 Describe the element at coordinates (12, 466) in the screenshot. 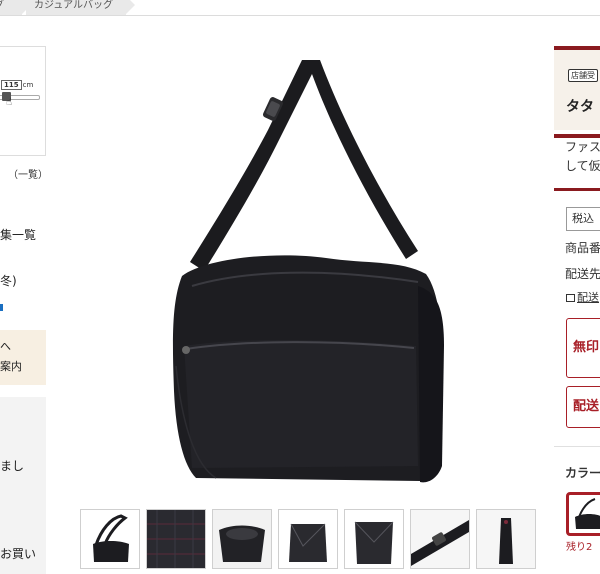

I see `side-info-text-1: まし` at that location.